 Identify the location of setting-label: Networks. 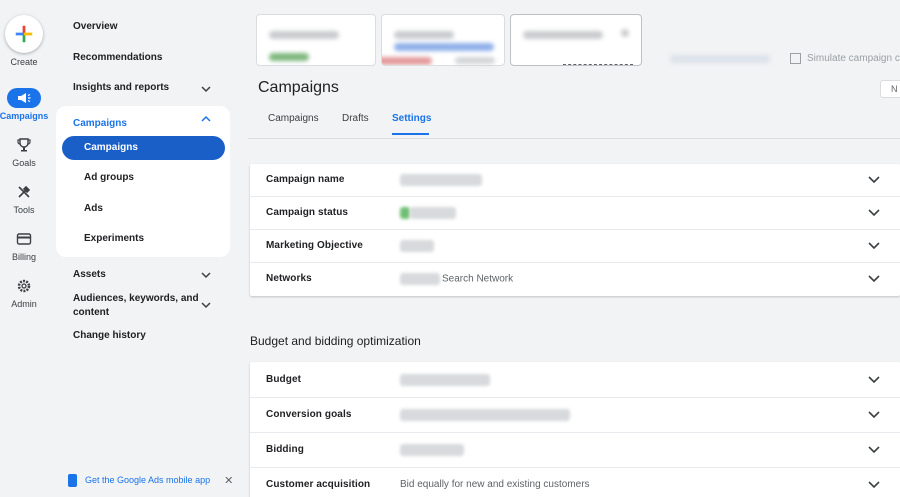
(289, 278).